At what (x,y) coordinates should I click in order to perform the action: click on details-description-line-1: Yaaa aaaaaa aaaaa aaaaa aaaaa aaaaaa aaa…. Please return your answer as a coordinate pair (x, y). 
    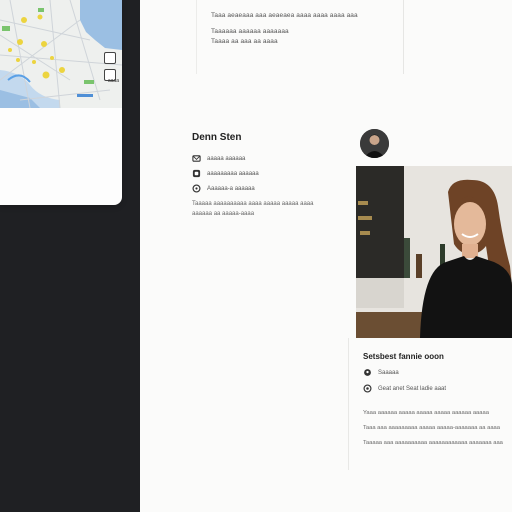
    Looking at the image, I should click on (426, 413).